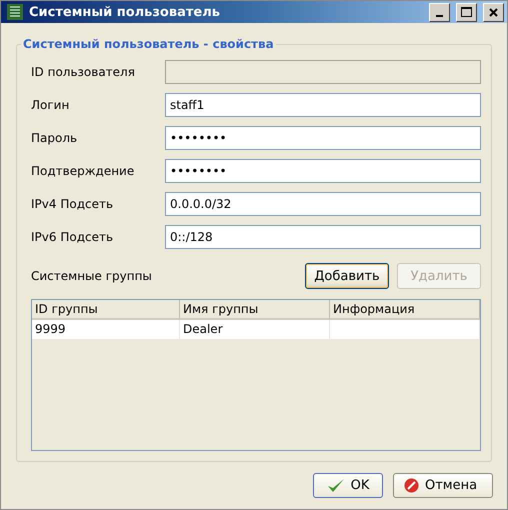 The width and height of the screenshot is (508, 510). Describe the element at coordinates (106, 310) in the screenshot. I see `column-header: ID группы` at that location.